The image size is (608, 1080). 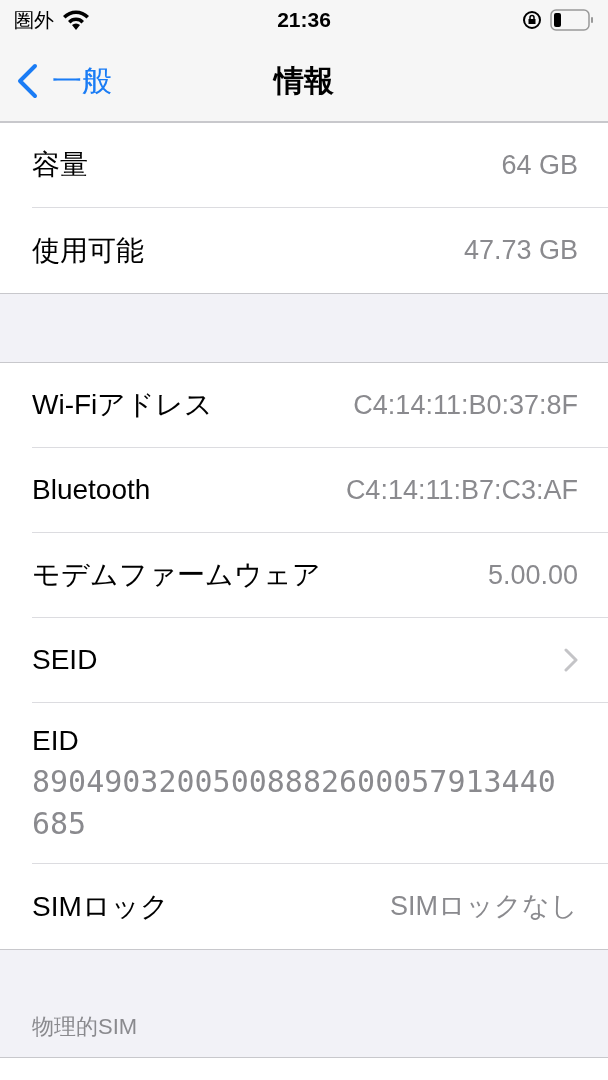 What do you see at coordinates (539, 165) in the screenshot?
I see `row-value: 64 GB` at bounding box center [539, 165].